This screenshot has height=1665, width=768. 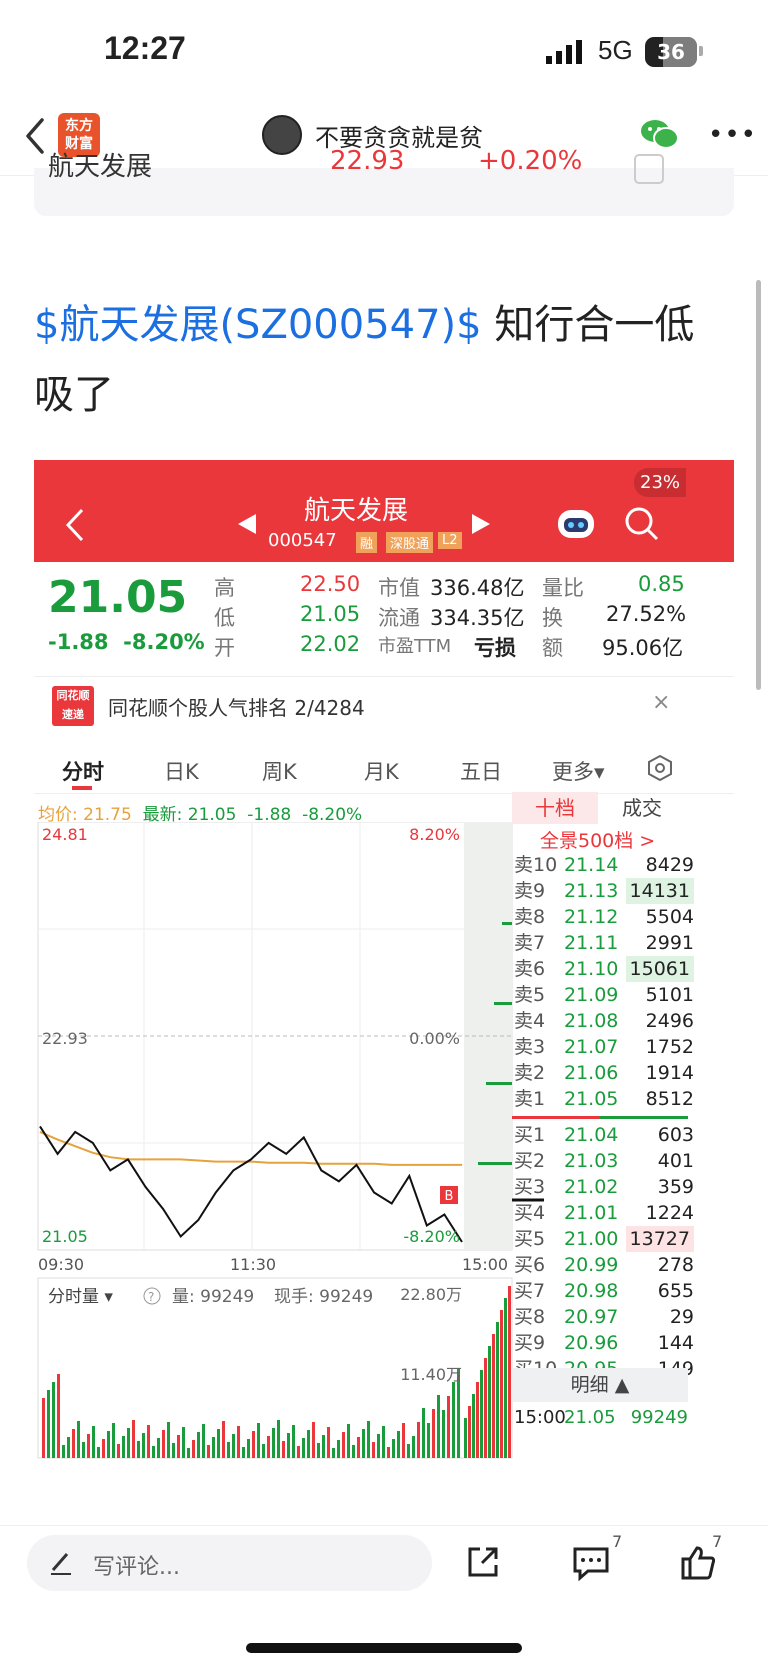 I want to click on home-indicator, so click(x=384, y=1648).